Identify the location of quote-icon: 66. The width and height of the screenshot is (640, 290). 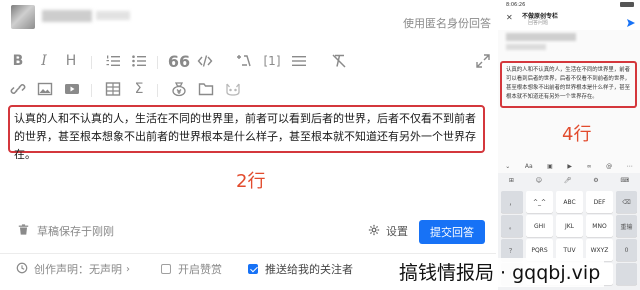
(179, 61).